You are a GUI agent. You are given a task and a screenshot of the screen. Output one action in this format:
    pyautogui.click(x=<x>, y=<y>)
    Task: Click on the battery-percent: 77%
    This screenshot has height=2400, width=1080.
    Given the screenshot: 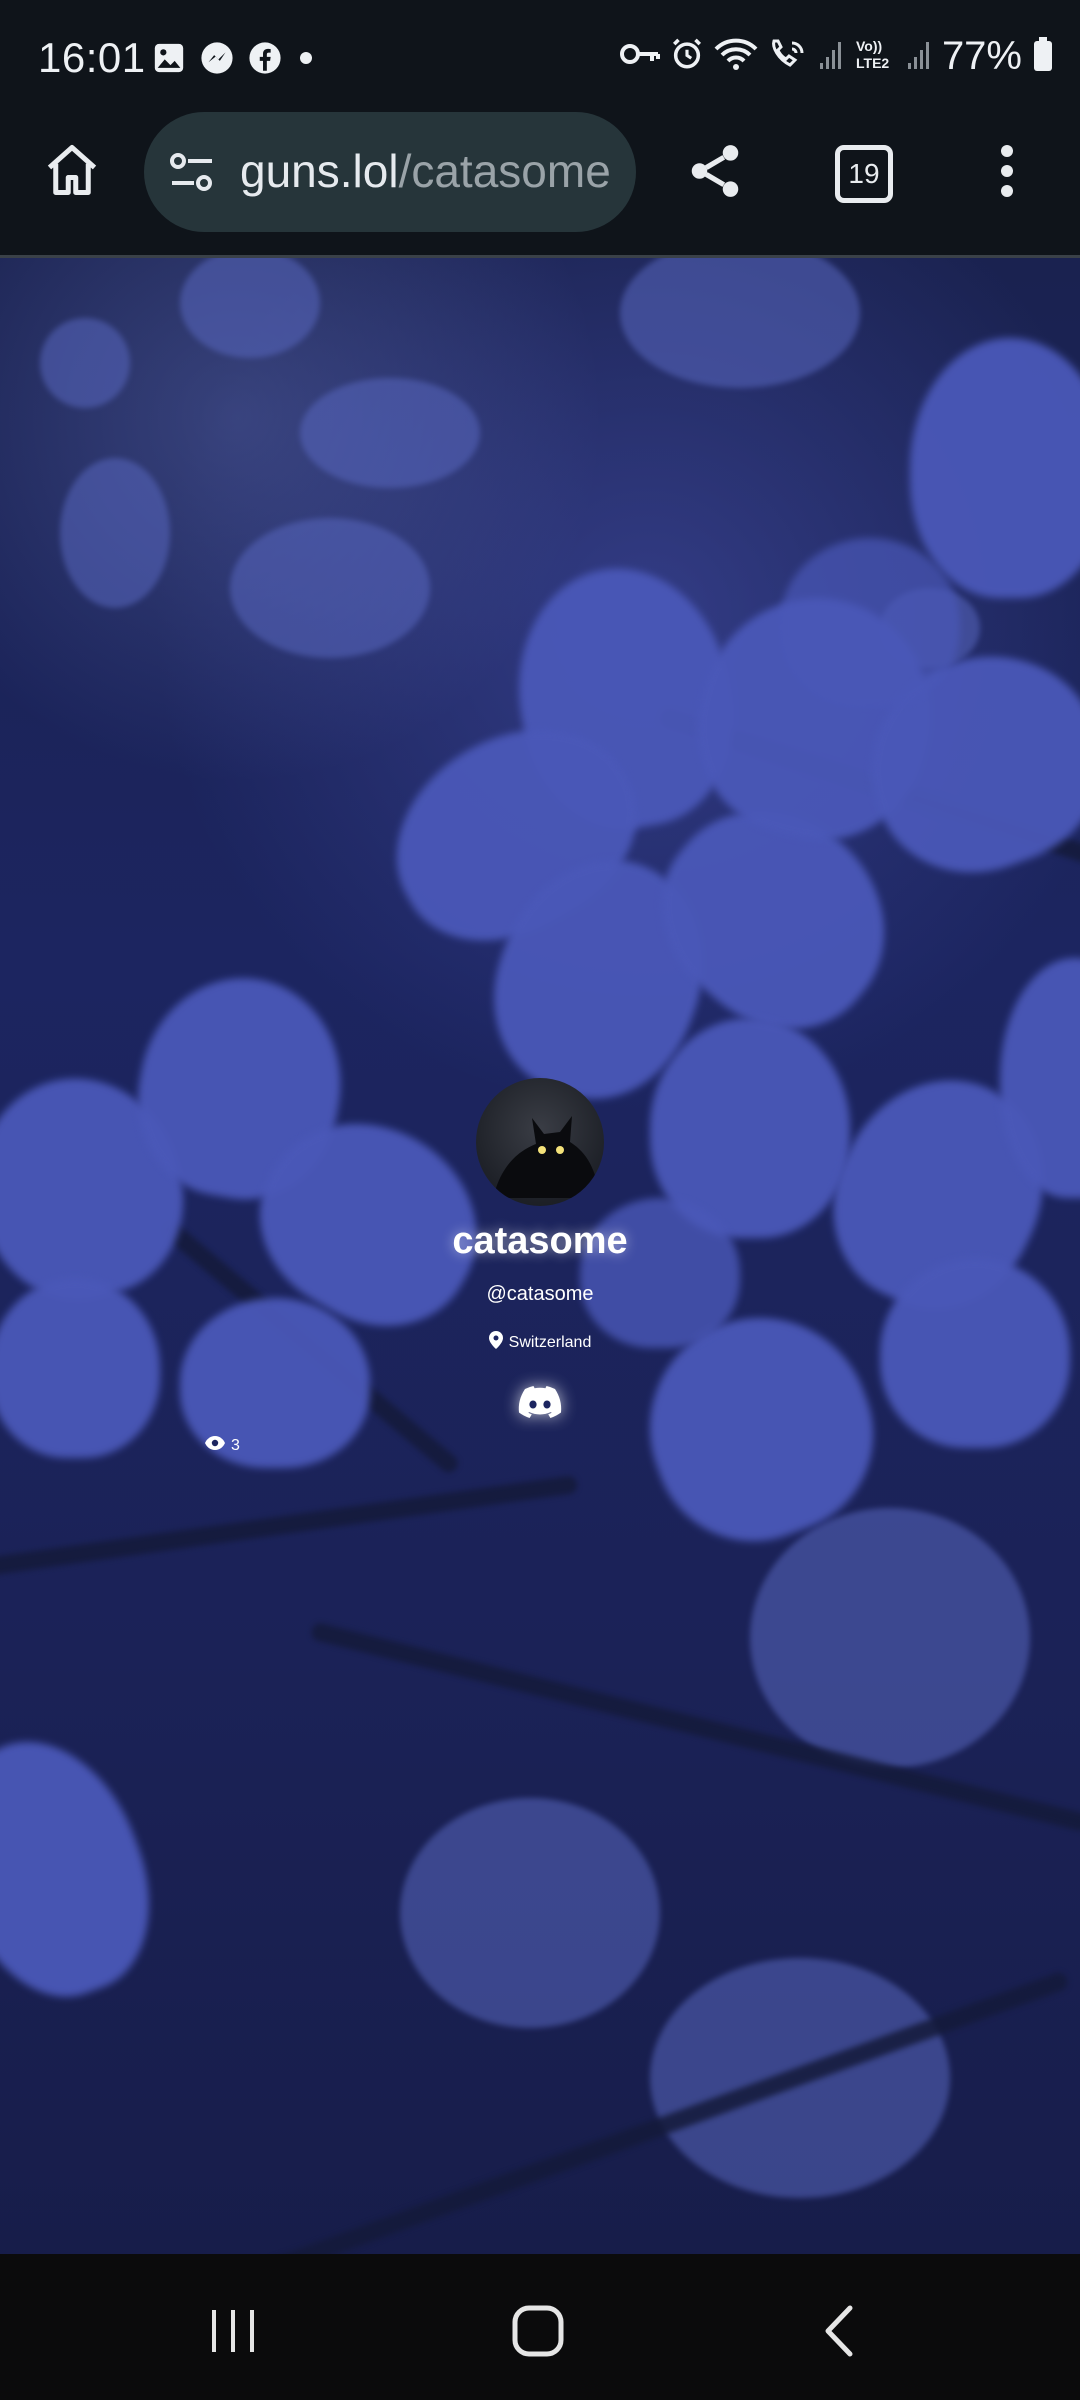 What is the action you would take?
    pyautogui.click(x=981, y=56)
    